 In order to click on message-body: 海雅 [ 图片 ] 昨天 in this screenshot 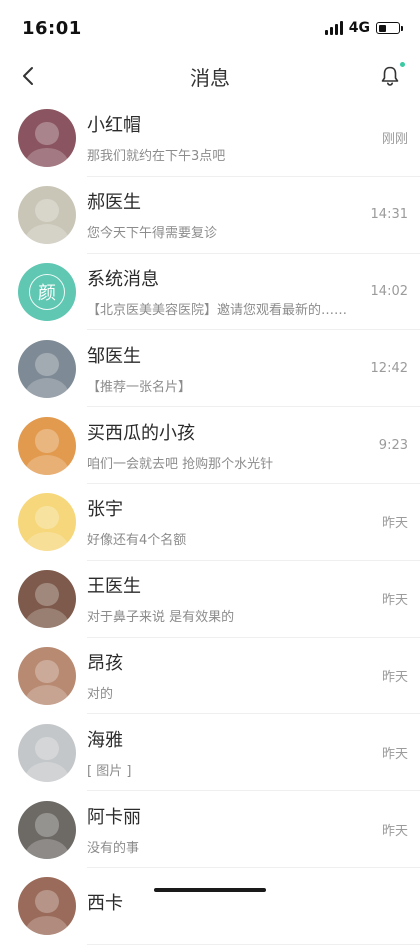, I will do `click(253, 753)`.